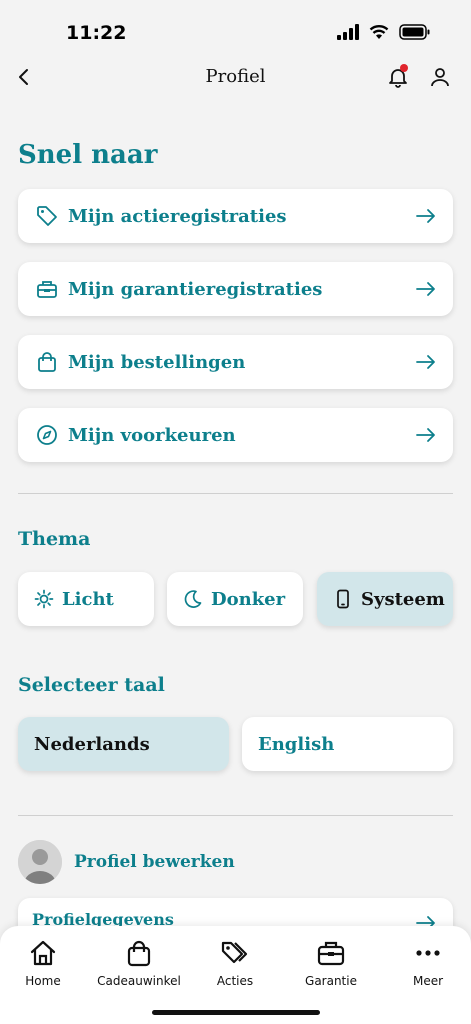 The image size is (471, 1024). Describe the element at coordinates (404, 68) in the screenshot. I see `notification-badge` at that location.